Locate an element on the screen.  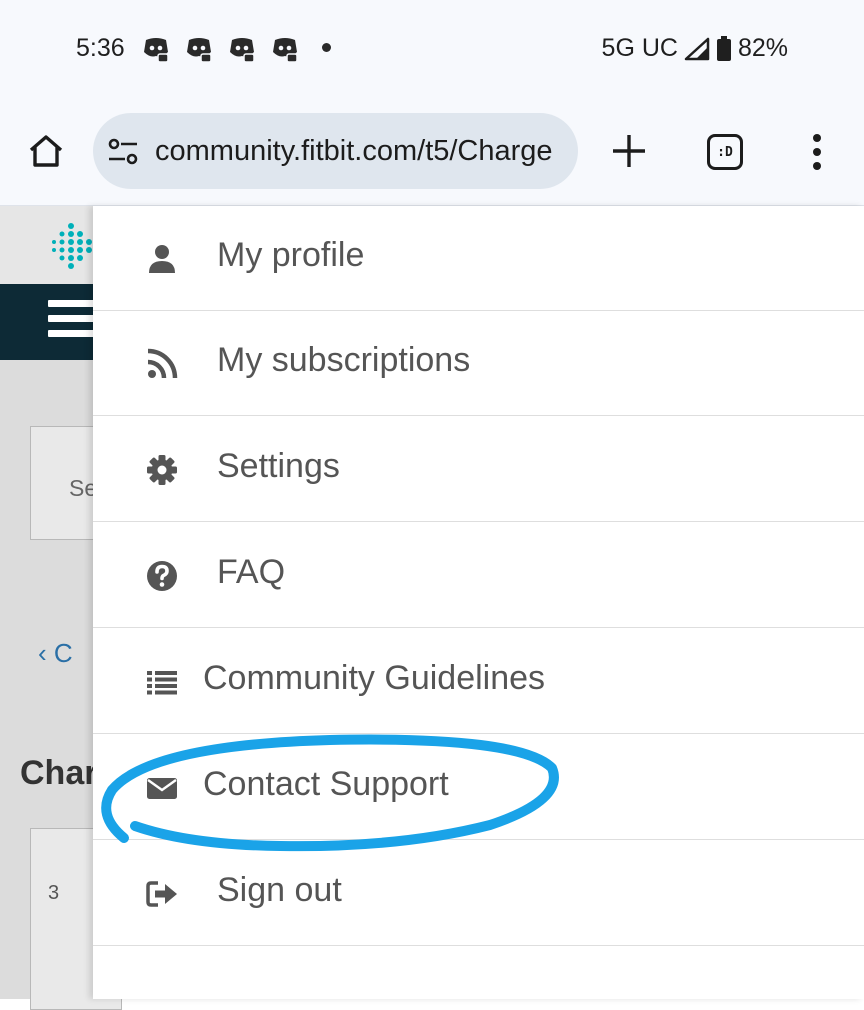
menu-label: FAQ is located at coordinates (251, 572).